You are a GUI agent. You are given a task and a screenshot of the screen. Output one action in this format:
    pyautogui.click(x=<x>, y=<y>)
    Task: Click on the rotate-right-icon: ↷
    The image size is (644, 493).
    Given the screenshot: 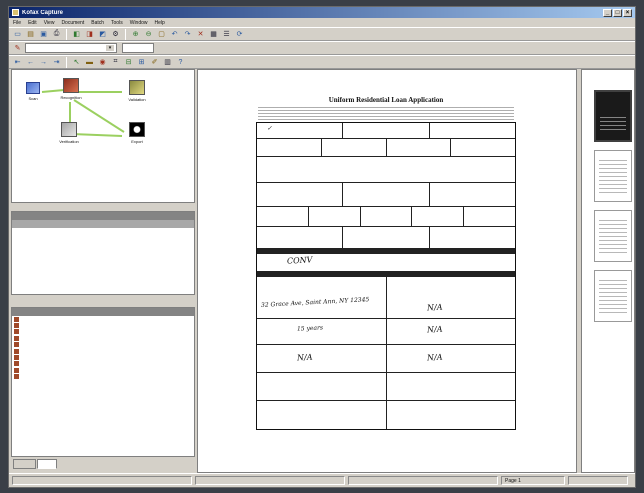 What is the action you would take?
    pyautogui.click(x=187, y=34)
    